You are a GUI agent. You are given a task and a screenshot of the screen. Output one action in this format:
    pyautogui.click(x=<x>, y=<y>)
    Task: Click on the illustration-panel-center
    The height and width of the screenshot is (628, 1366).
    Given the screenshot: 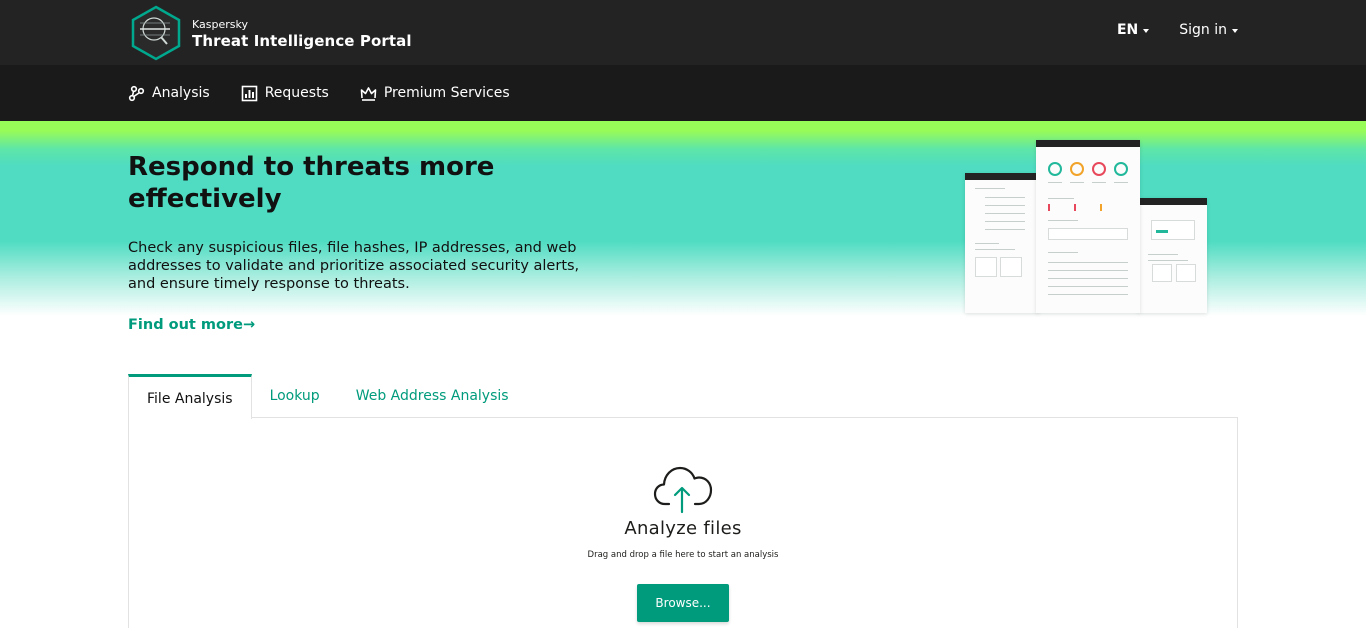 What is the action you would take?
    pyautogui.click(x=1088, y=226)
    